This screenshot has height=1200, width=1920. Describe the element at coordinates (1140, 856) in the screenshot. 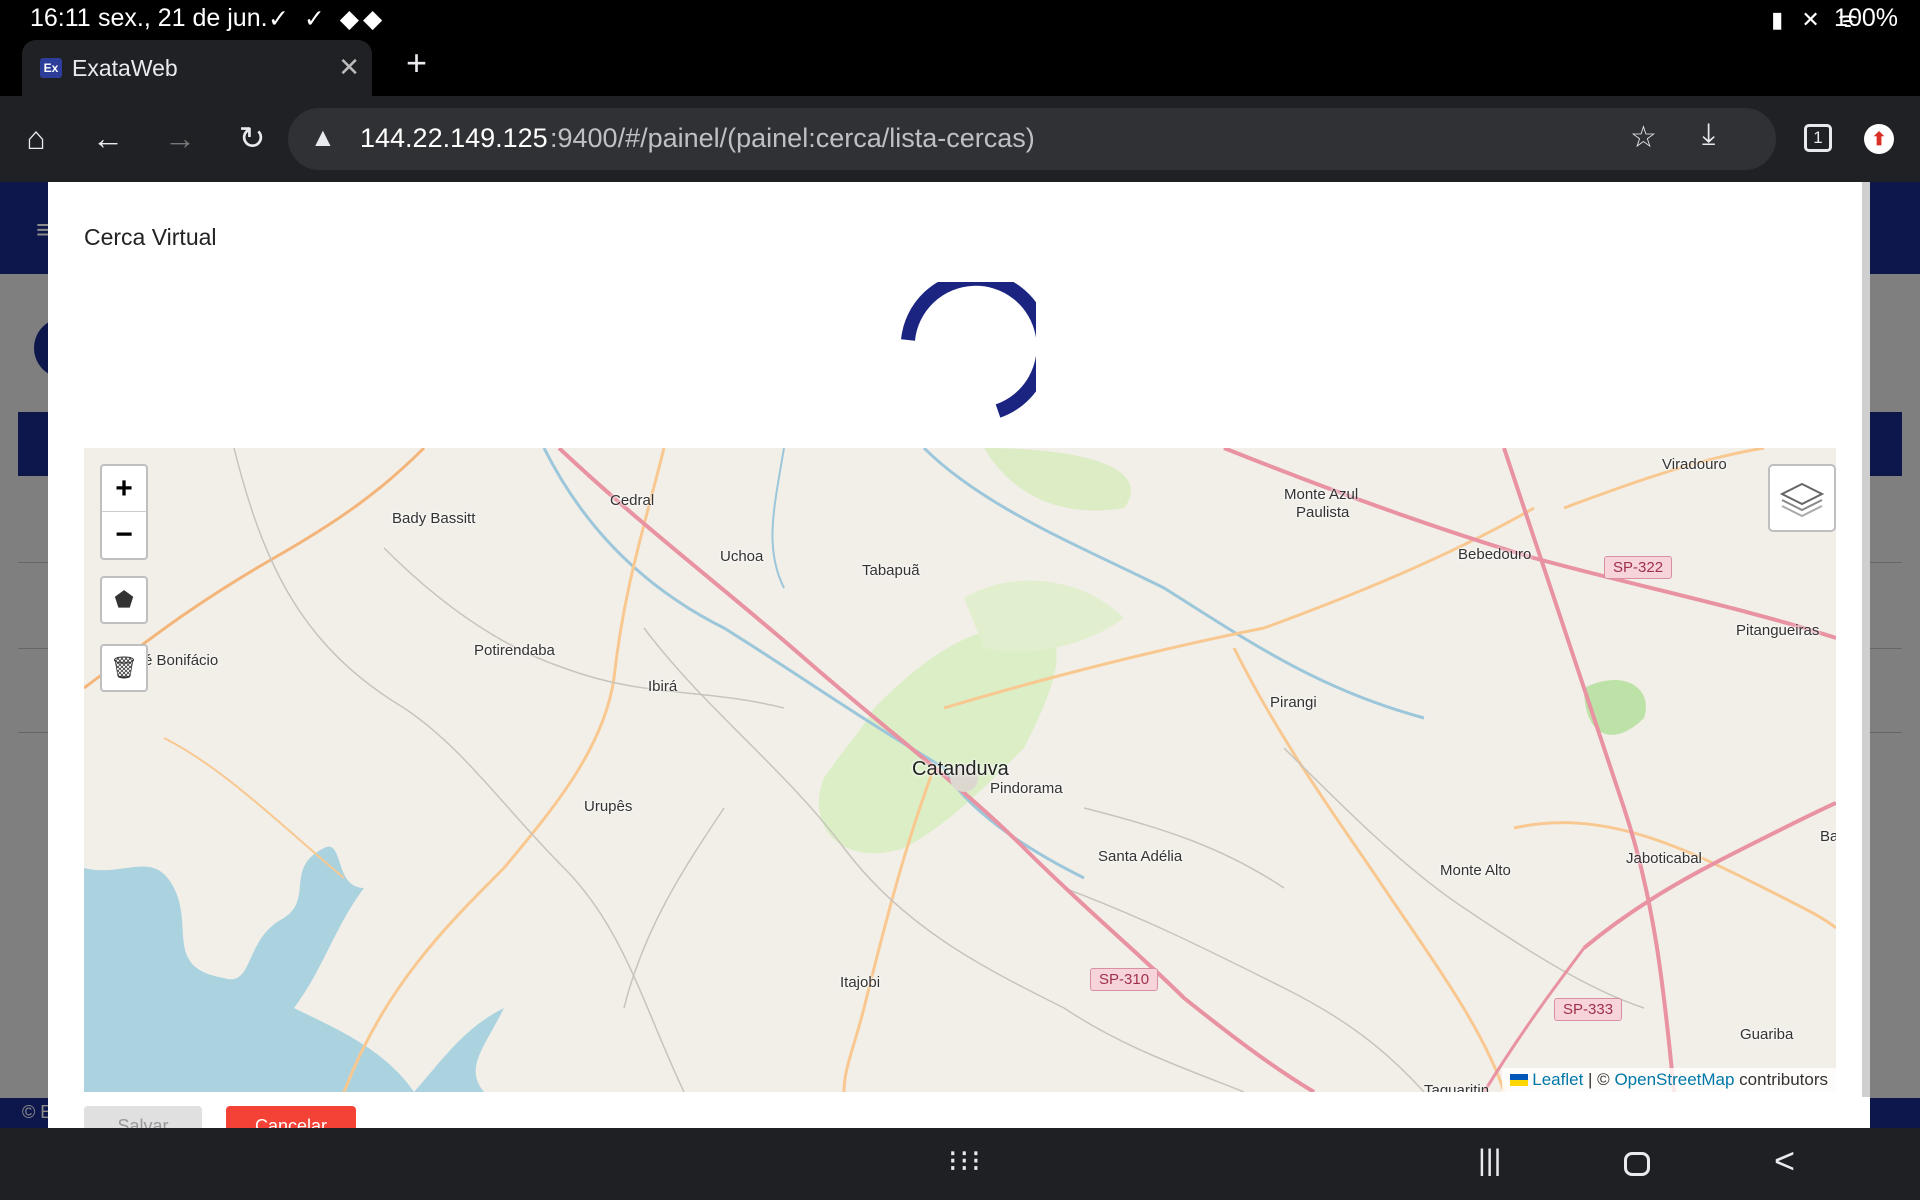

I see `place-label: Santa Adélia` at that location.